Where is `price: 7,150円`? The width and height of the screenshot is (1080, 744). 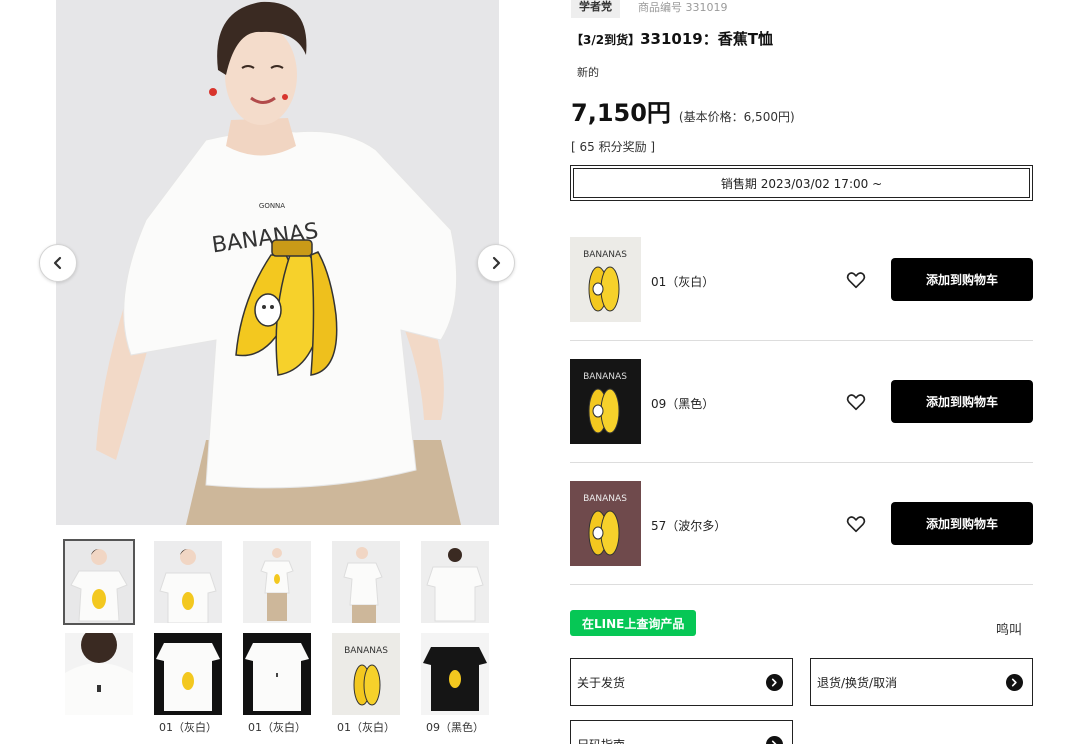
price: 7,150円 is located at coordinates (621, 113).